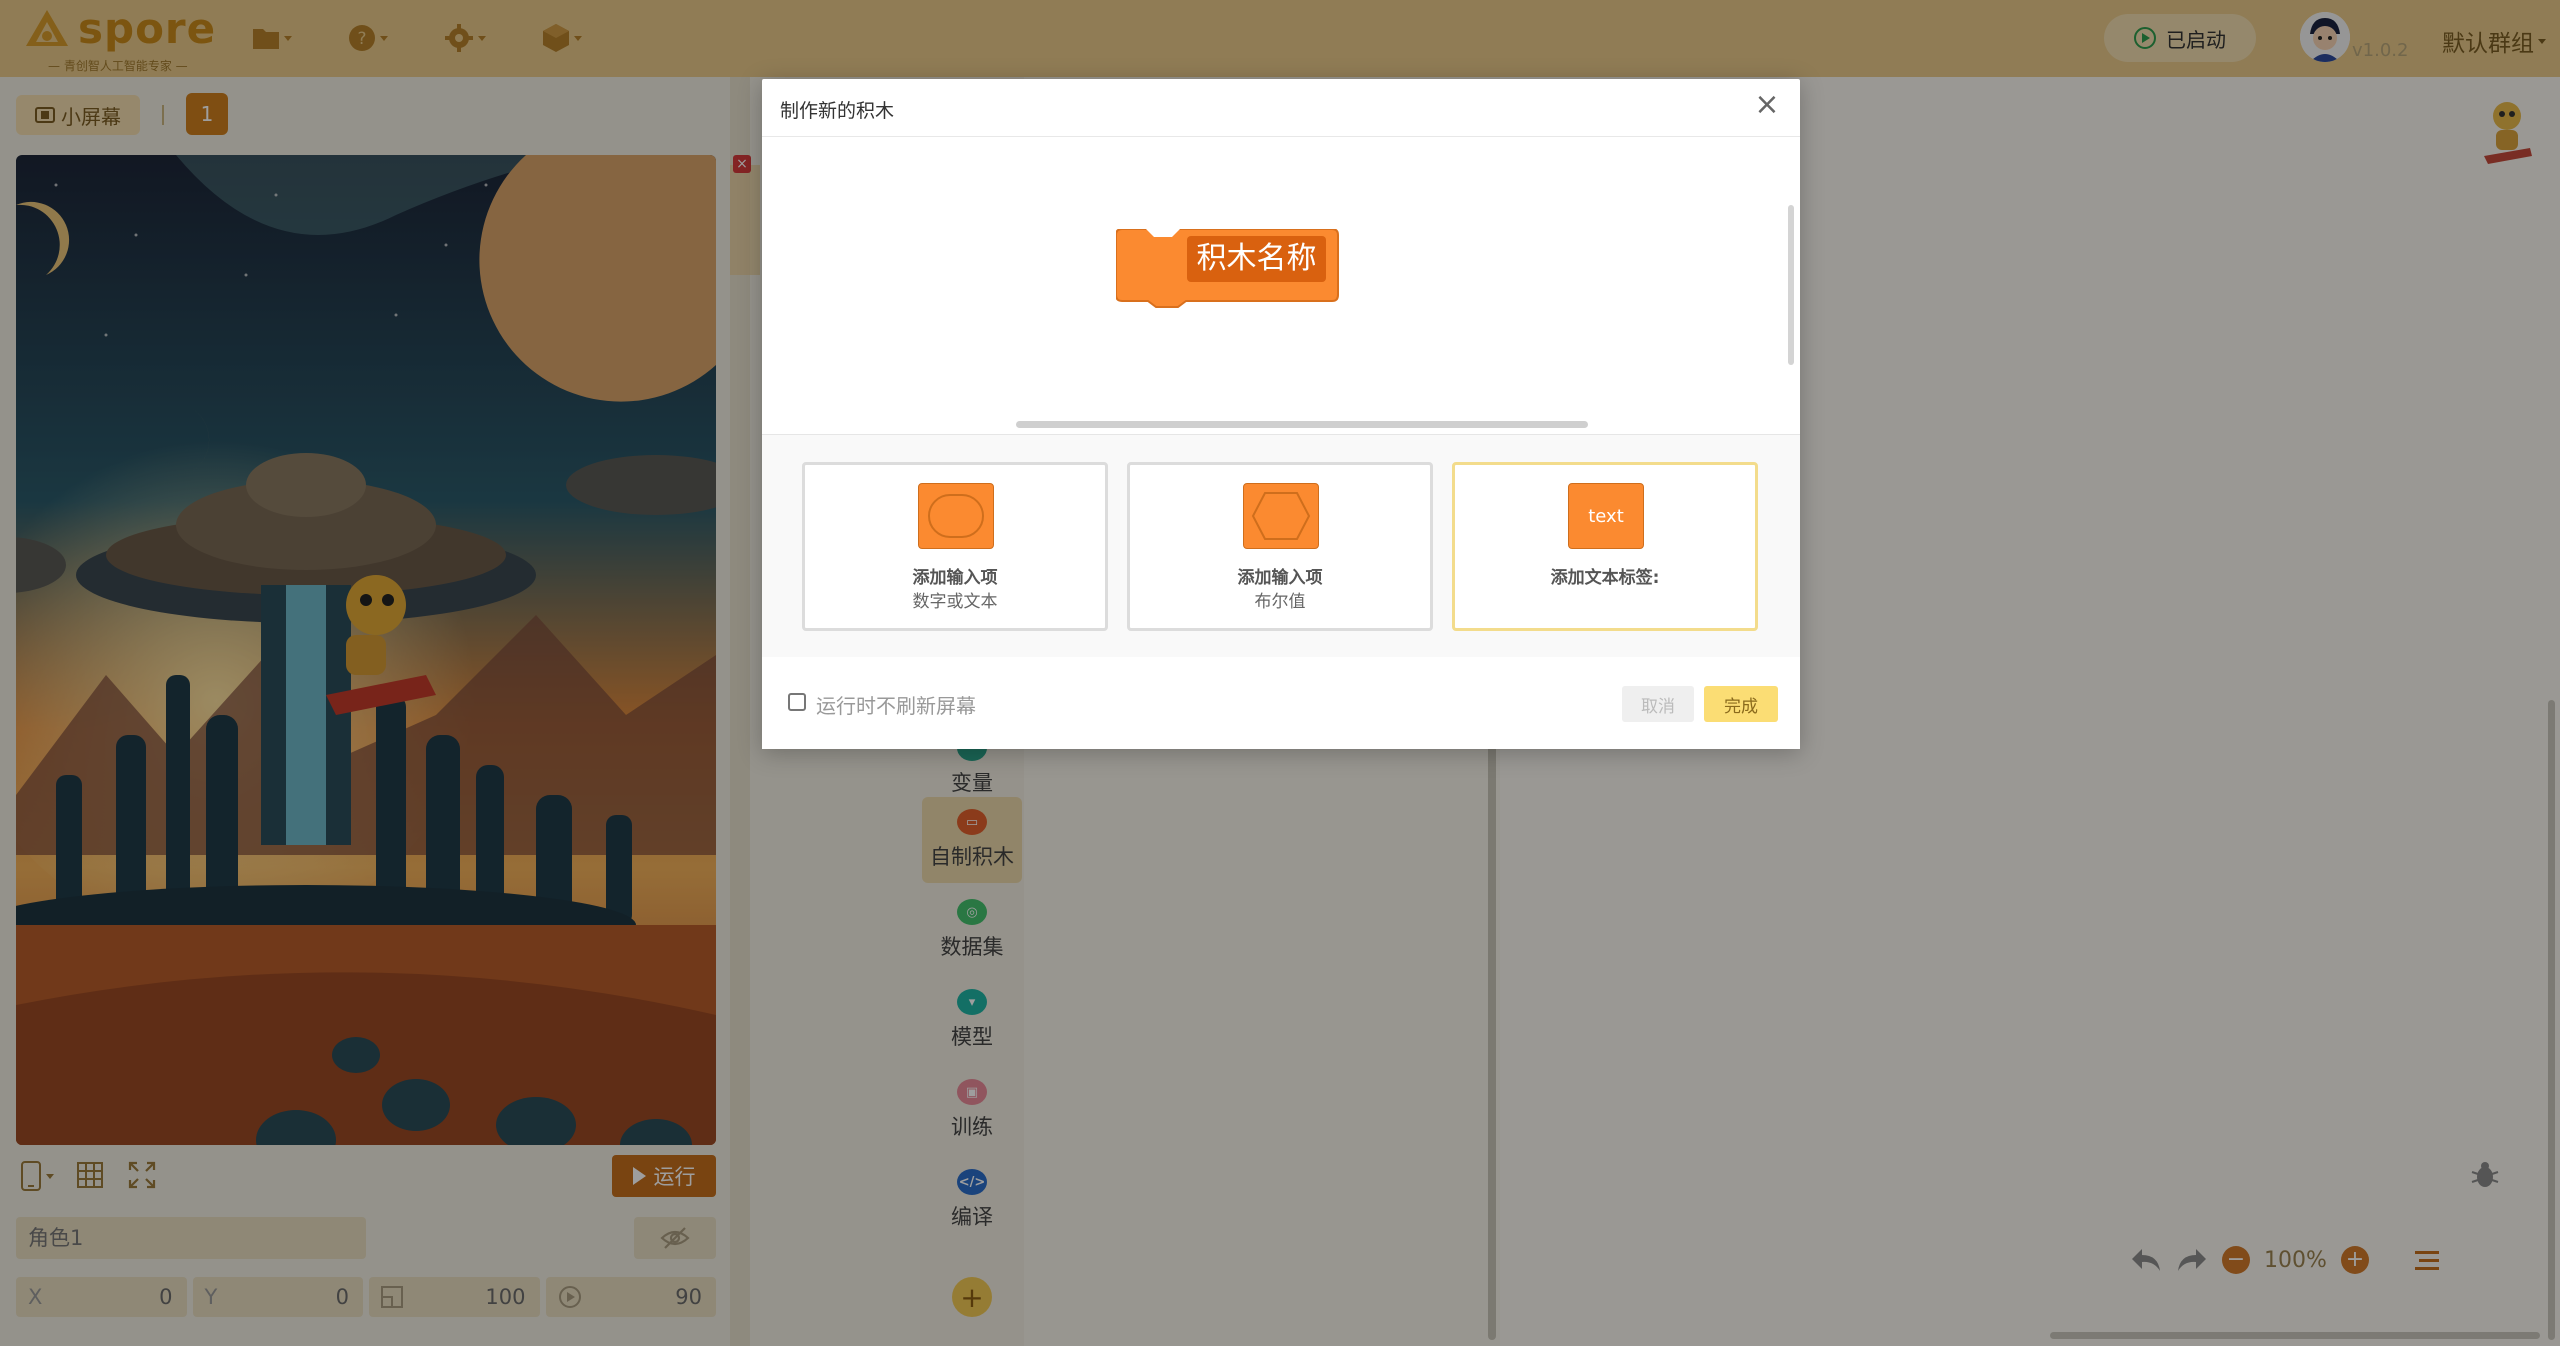  Describe the element at coordinates (1281, 286) in the screenshot. I see `block-preview-area: 积木名称` at that location.